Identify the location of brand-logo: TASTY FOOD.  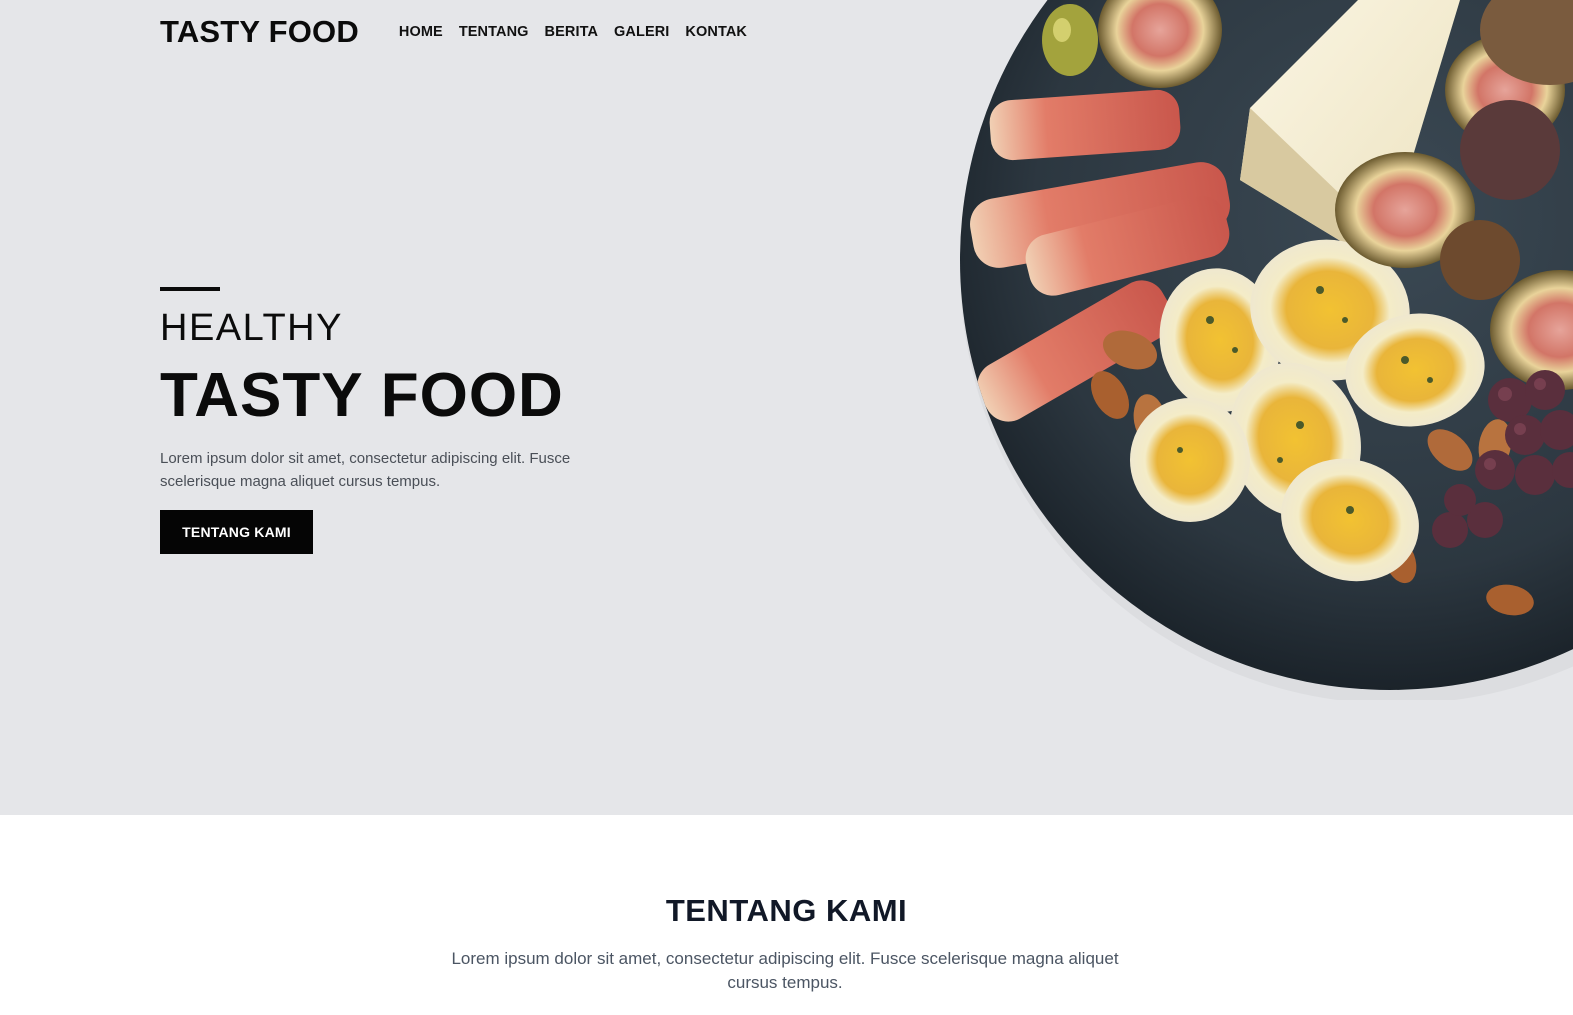
(259, 32).